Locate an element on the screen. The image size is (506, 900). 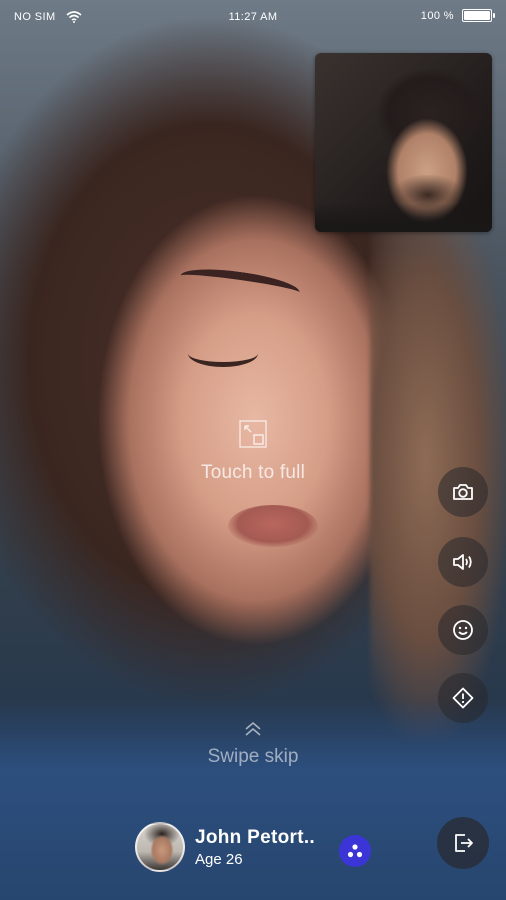
smiley-icon is located at coordinates (463, 630).